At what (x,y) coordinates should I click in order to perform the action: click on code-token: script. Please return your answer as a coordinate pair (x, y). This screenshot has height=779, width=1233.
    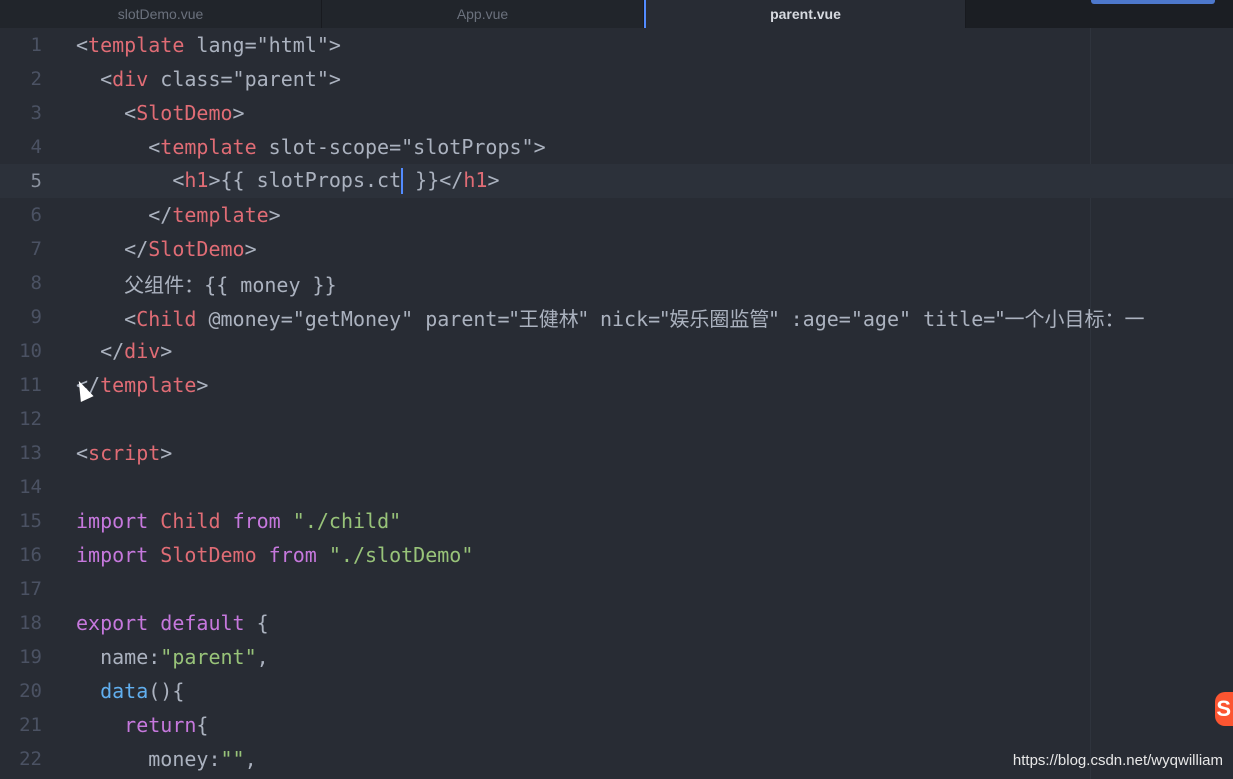
    Looking at the image, I should click on (124, 453).